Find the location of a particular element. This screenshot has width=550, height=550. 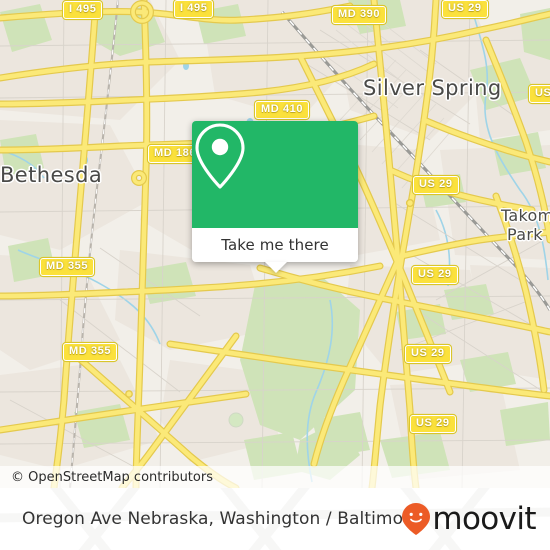

highway-shield: MD 410 is located at coordinates (282, 110).